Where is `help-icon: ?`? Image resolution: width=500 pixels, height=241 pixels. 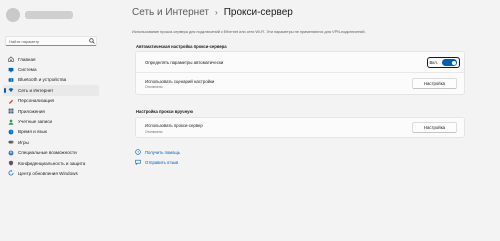 help-icon: ? is located at coordinates (138, 152).